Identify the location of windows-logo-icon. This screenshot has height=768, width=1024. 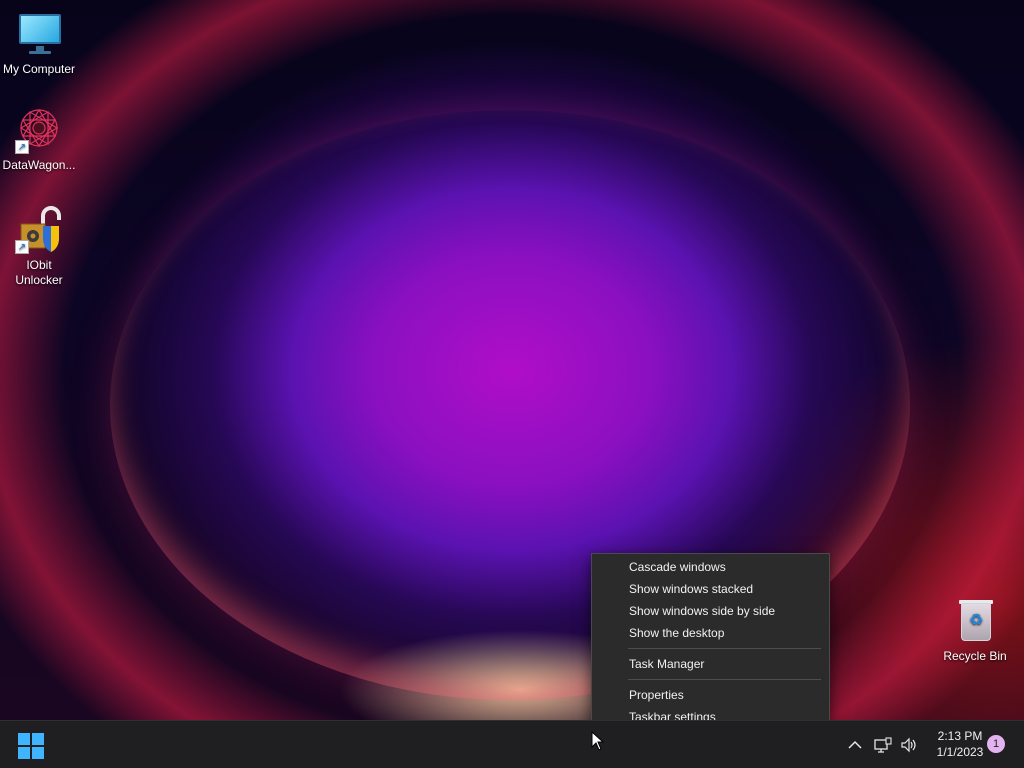
(24, 739).